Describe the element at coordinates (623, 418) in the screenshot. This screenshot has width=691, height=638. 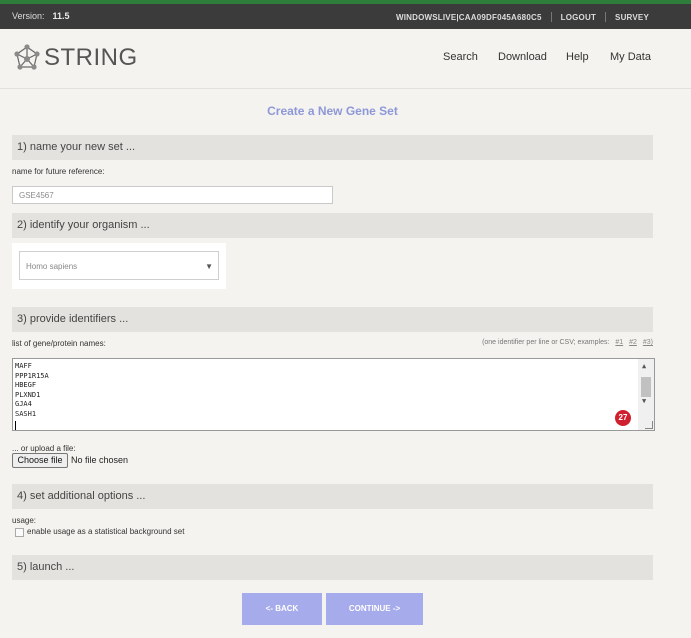
I see `count-badge: 27` at that location.